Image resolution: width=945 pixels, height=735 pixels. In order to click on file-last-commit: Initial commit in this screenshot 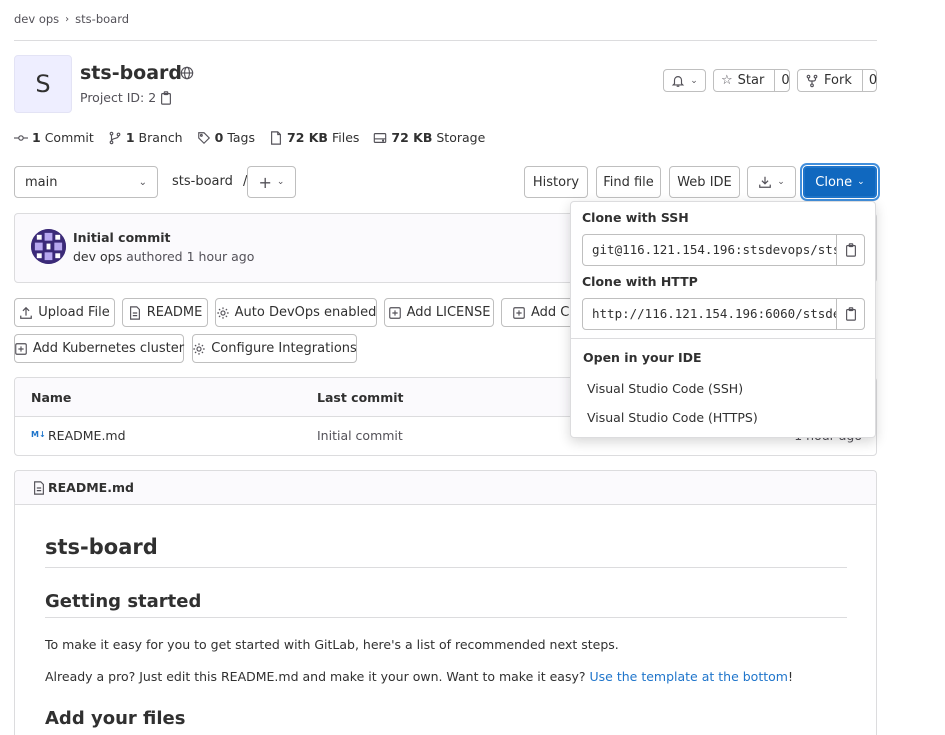, I will do `click(360, 435)`.